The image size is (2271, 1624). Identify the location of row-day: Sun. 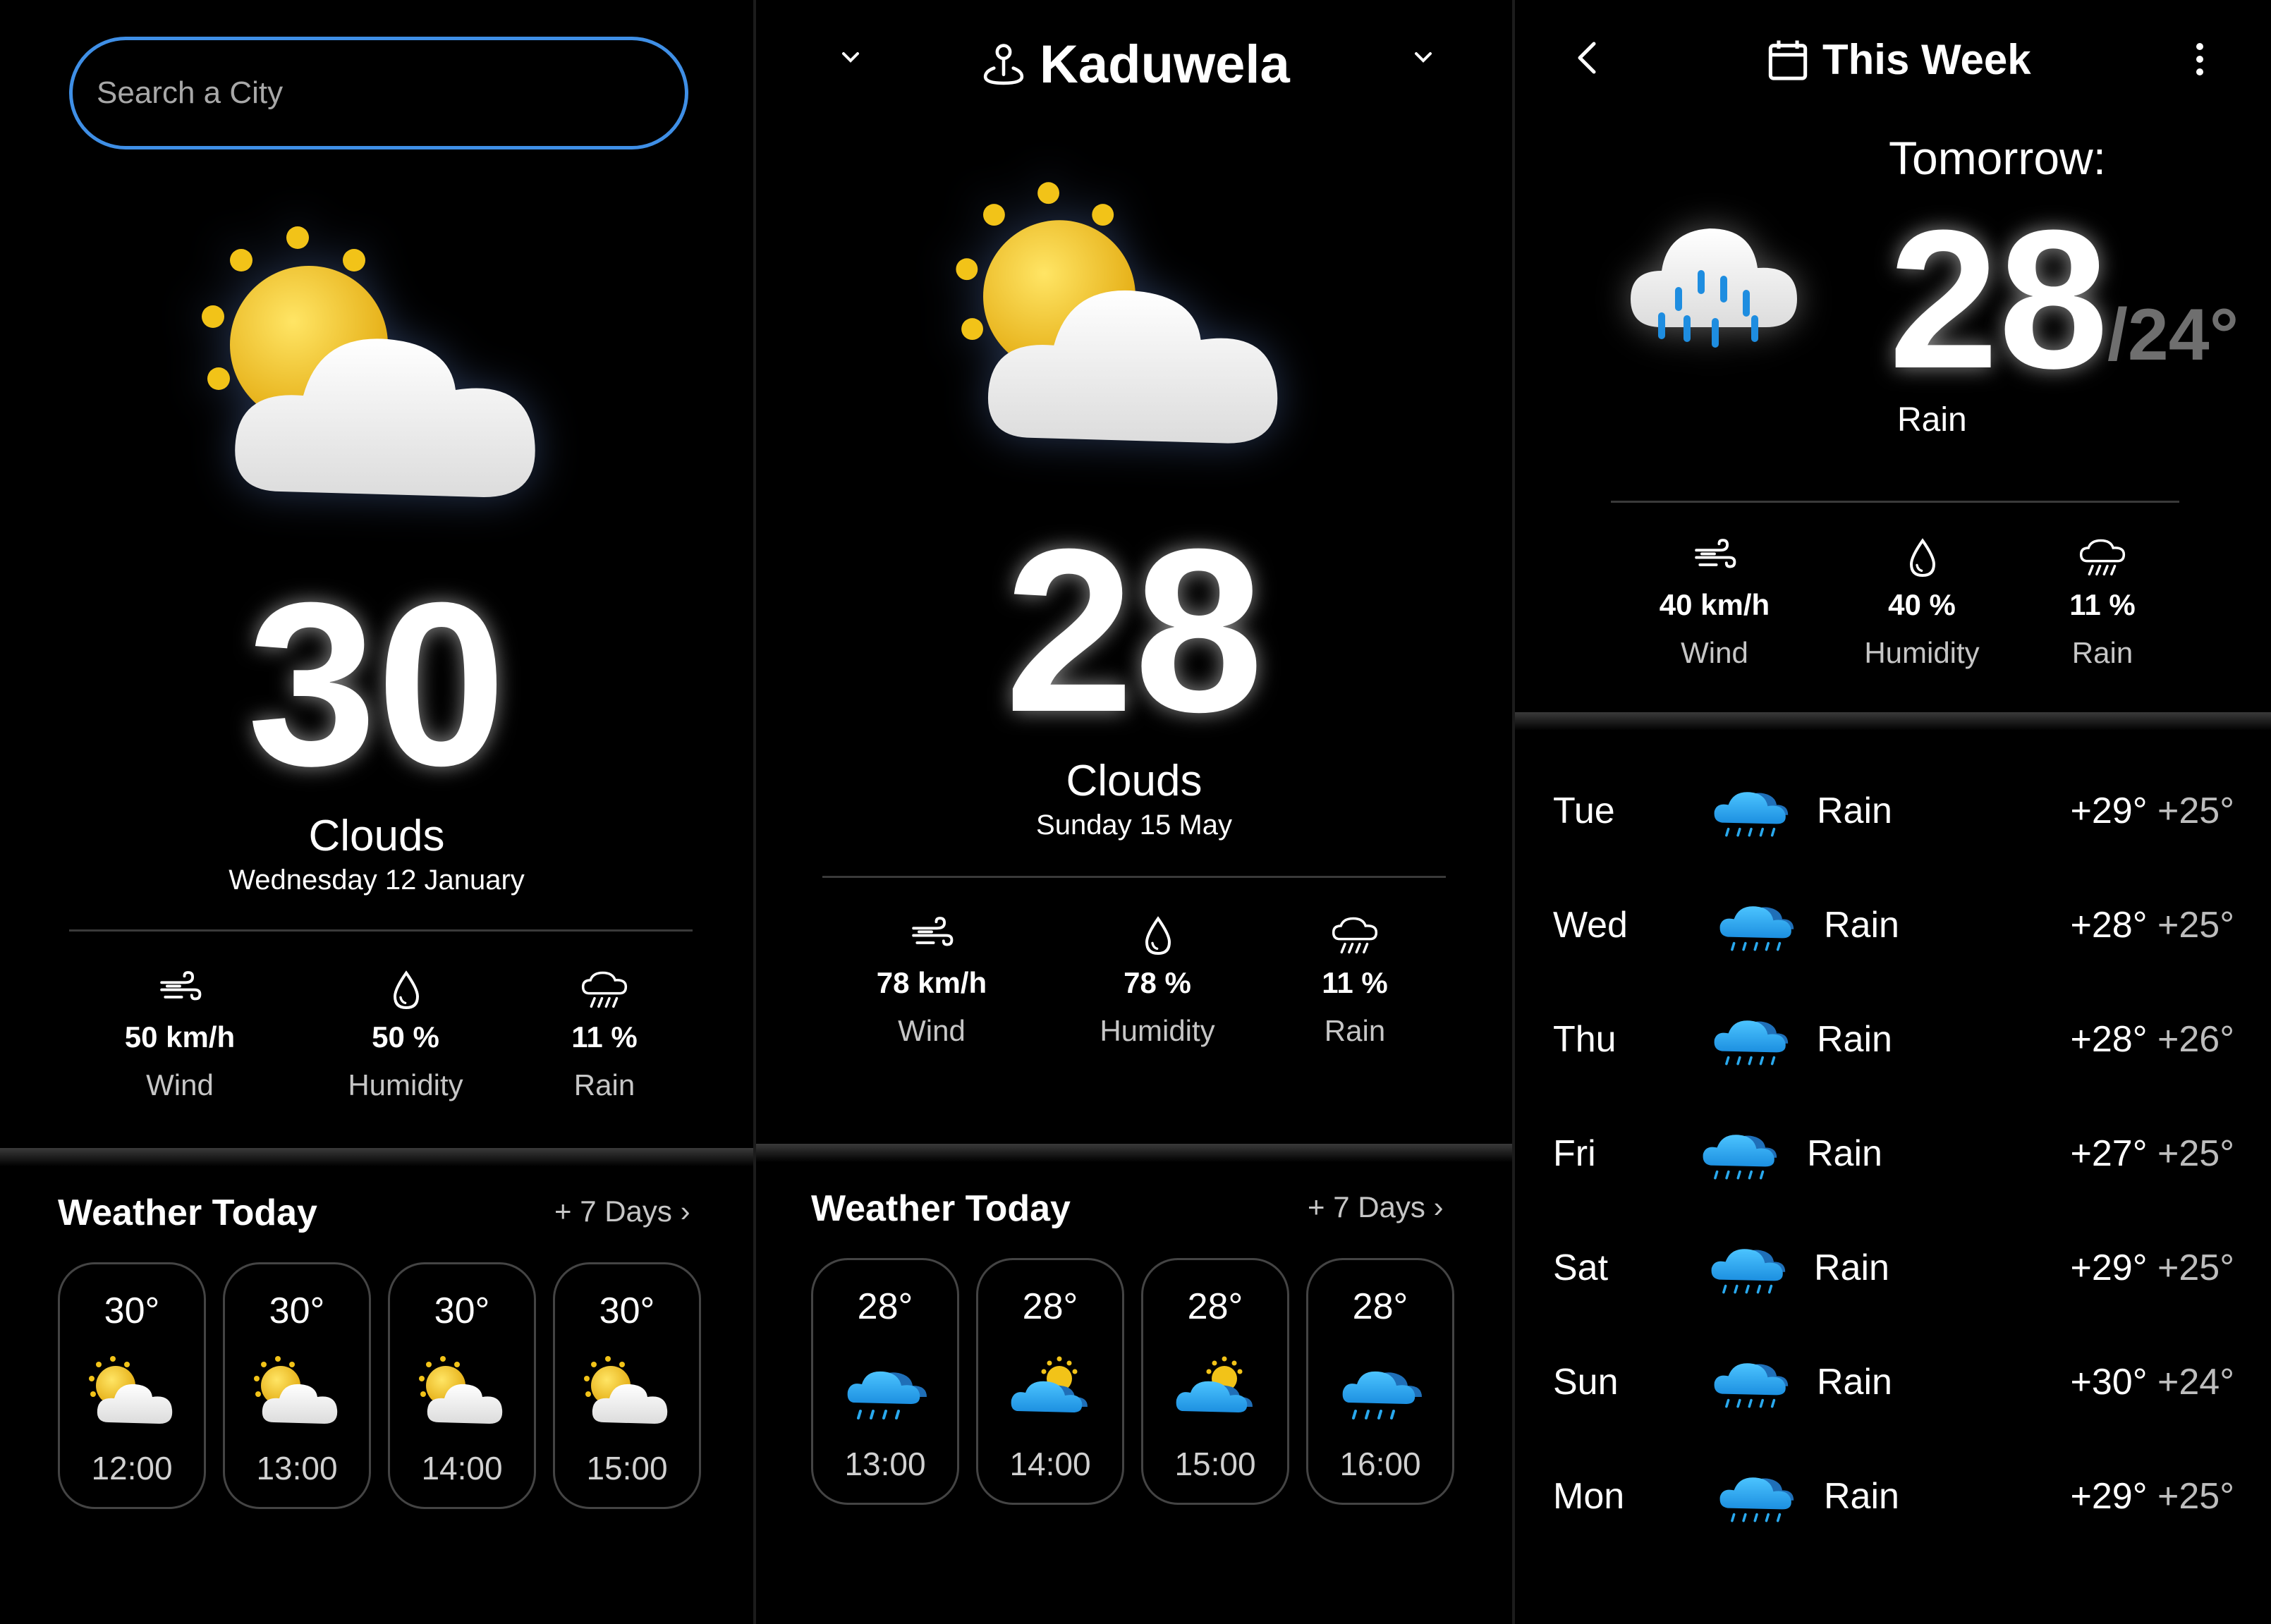
(1586, 1382).